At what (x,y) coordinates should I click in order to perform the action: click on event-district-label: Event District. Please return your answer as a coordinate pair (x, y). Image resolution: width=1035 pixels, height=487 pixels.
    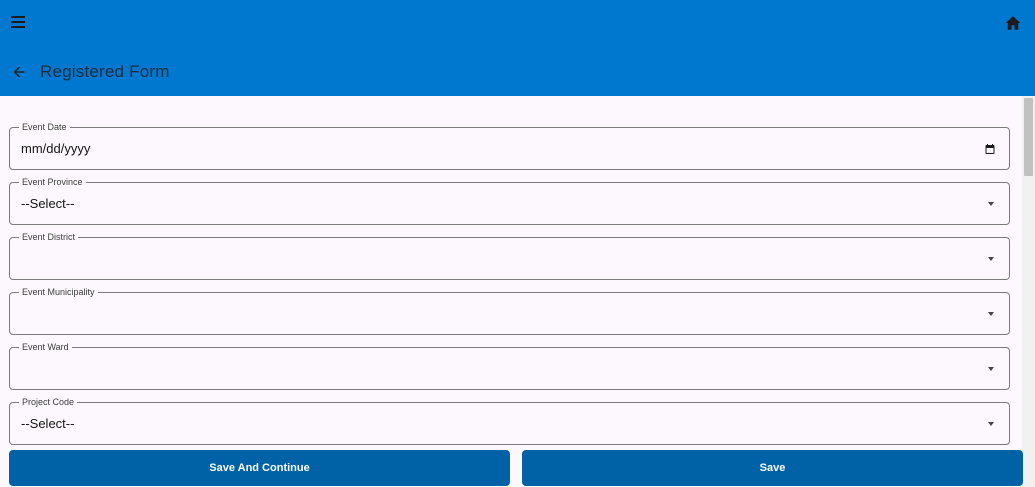
    Looking at the image, I should click on (49, 237).